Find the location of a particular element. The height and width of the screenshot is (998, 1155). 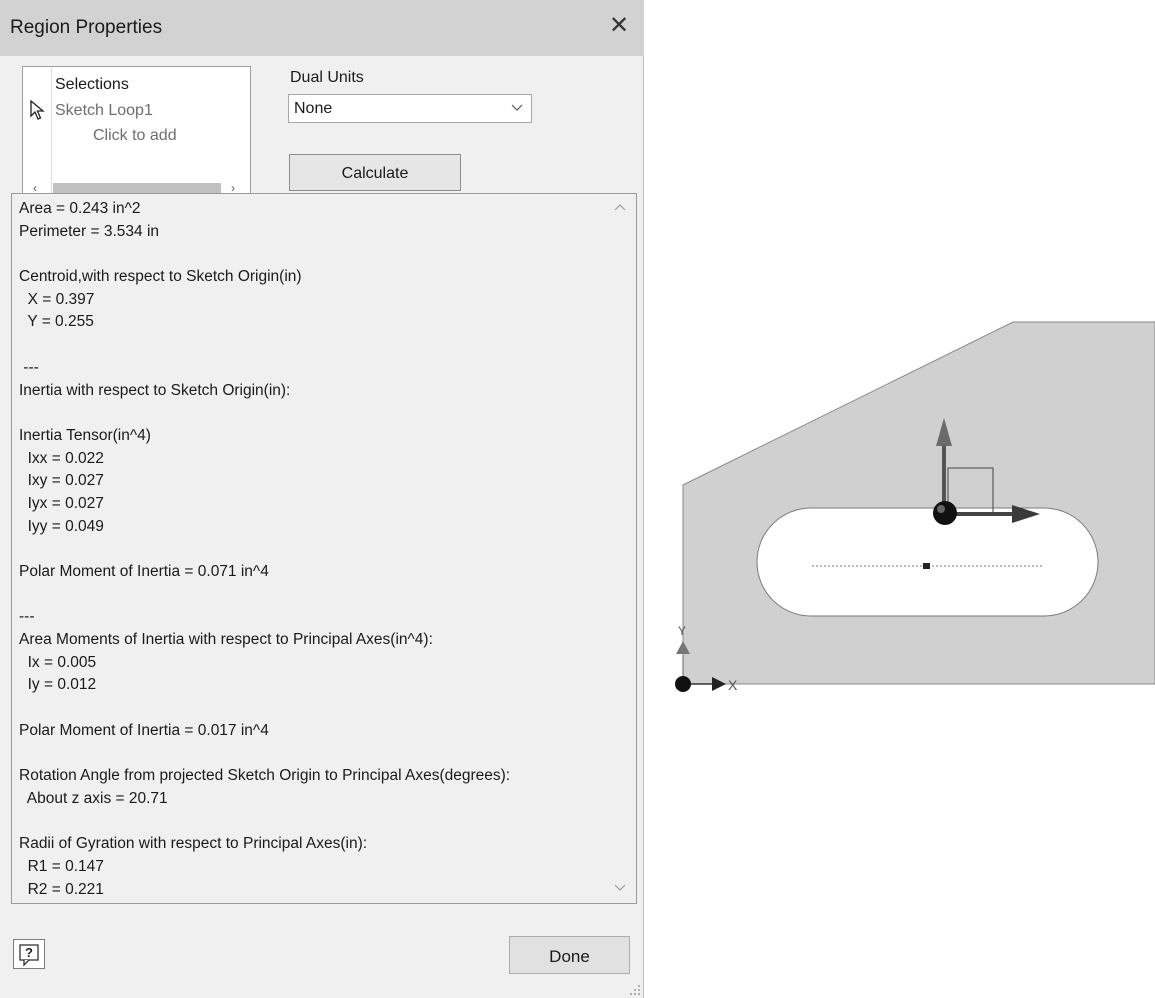

results-line: Perimeter = 3.534 in is located at coordinates (89, 231).